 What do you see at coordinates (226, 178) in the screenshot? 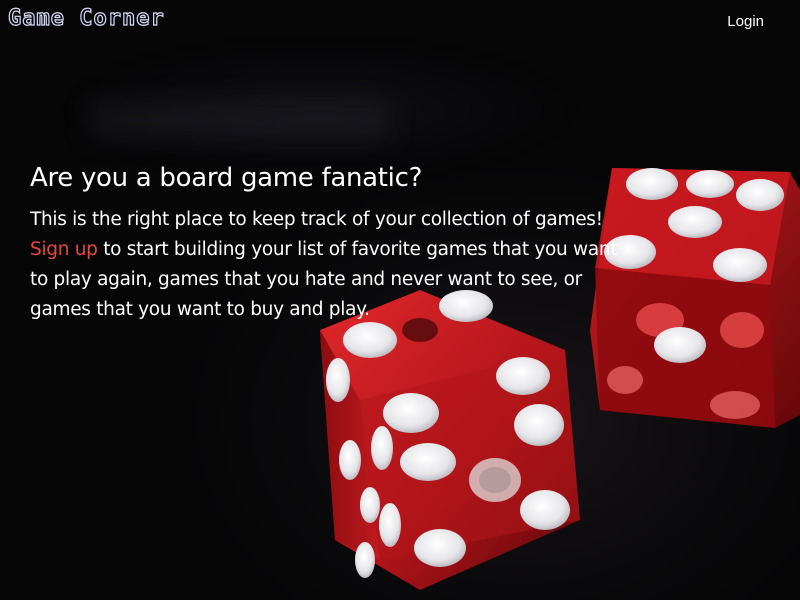
I see `hero-heading: Are you a board game fanatic?` at bounding box center [226, 178].